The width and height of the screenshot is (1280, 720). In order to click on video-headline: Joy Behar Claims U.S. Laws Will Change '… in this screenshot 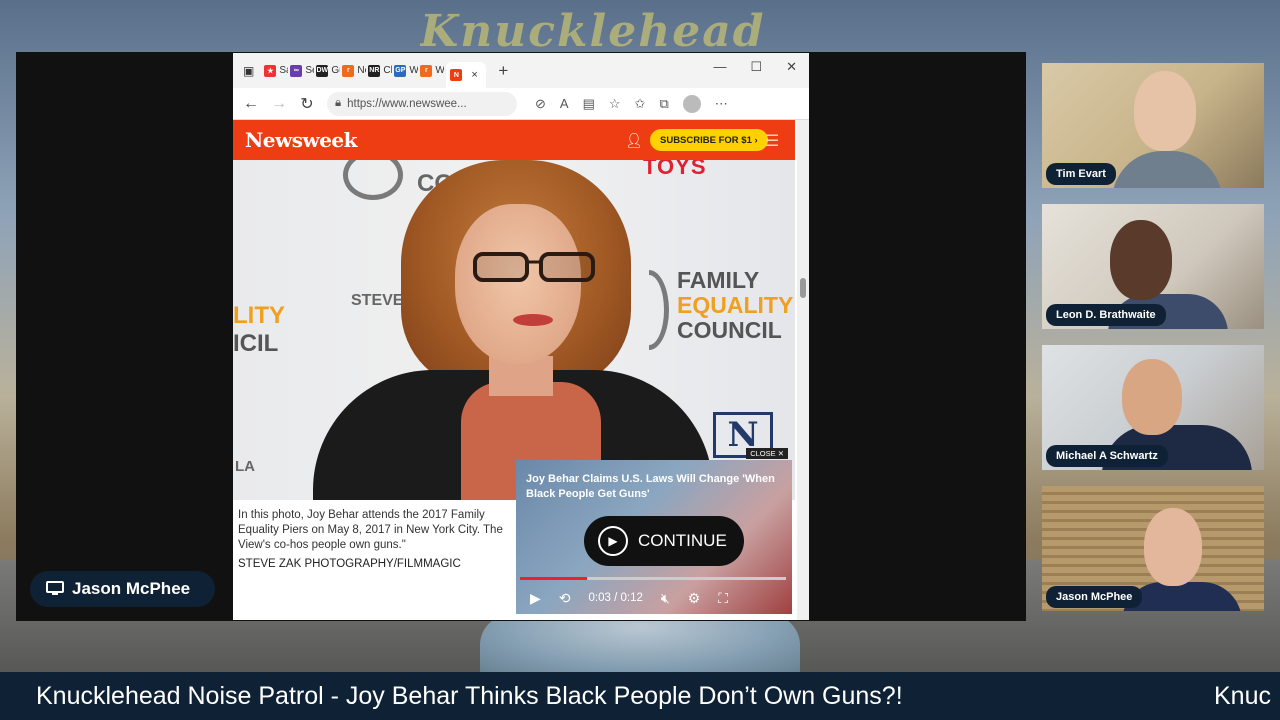, I will do `click(650, 486)`.